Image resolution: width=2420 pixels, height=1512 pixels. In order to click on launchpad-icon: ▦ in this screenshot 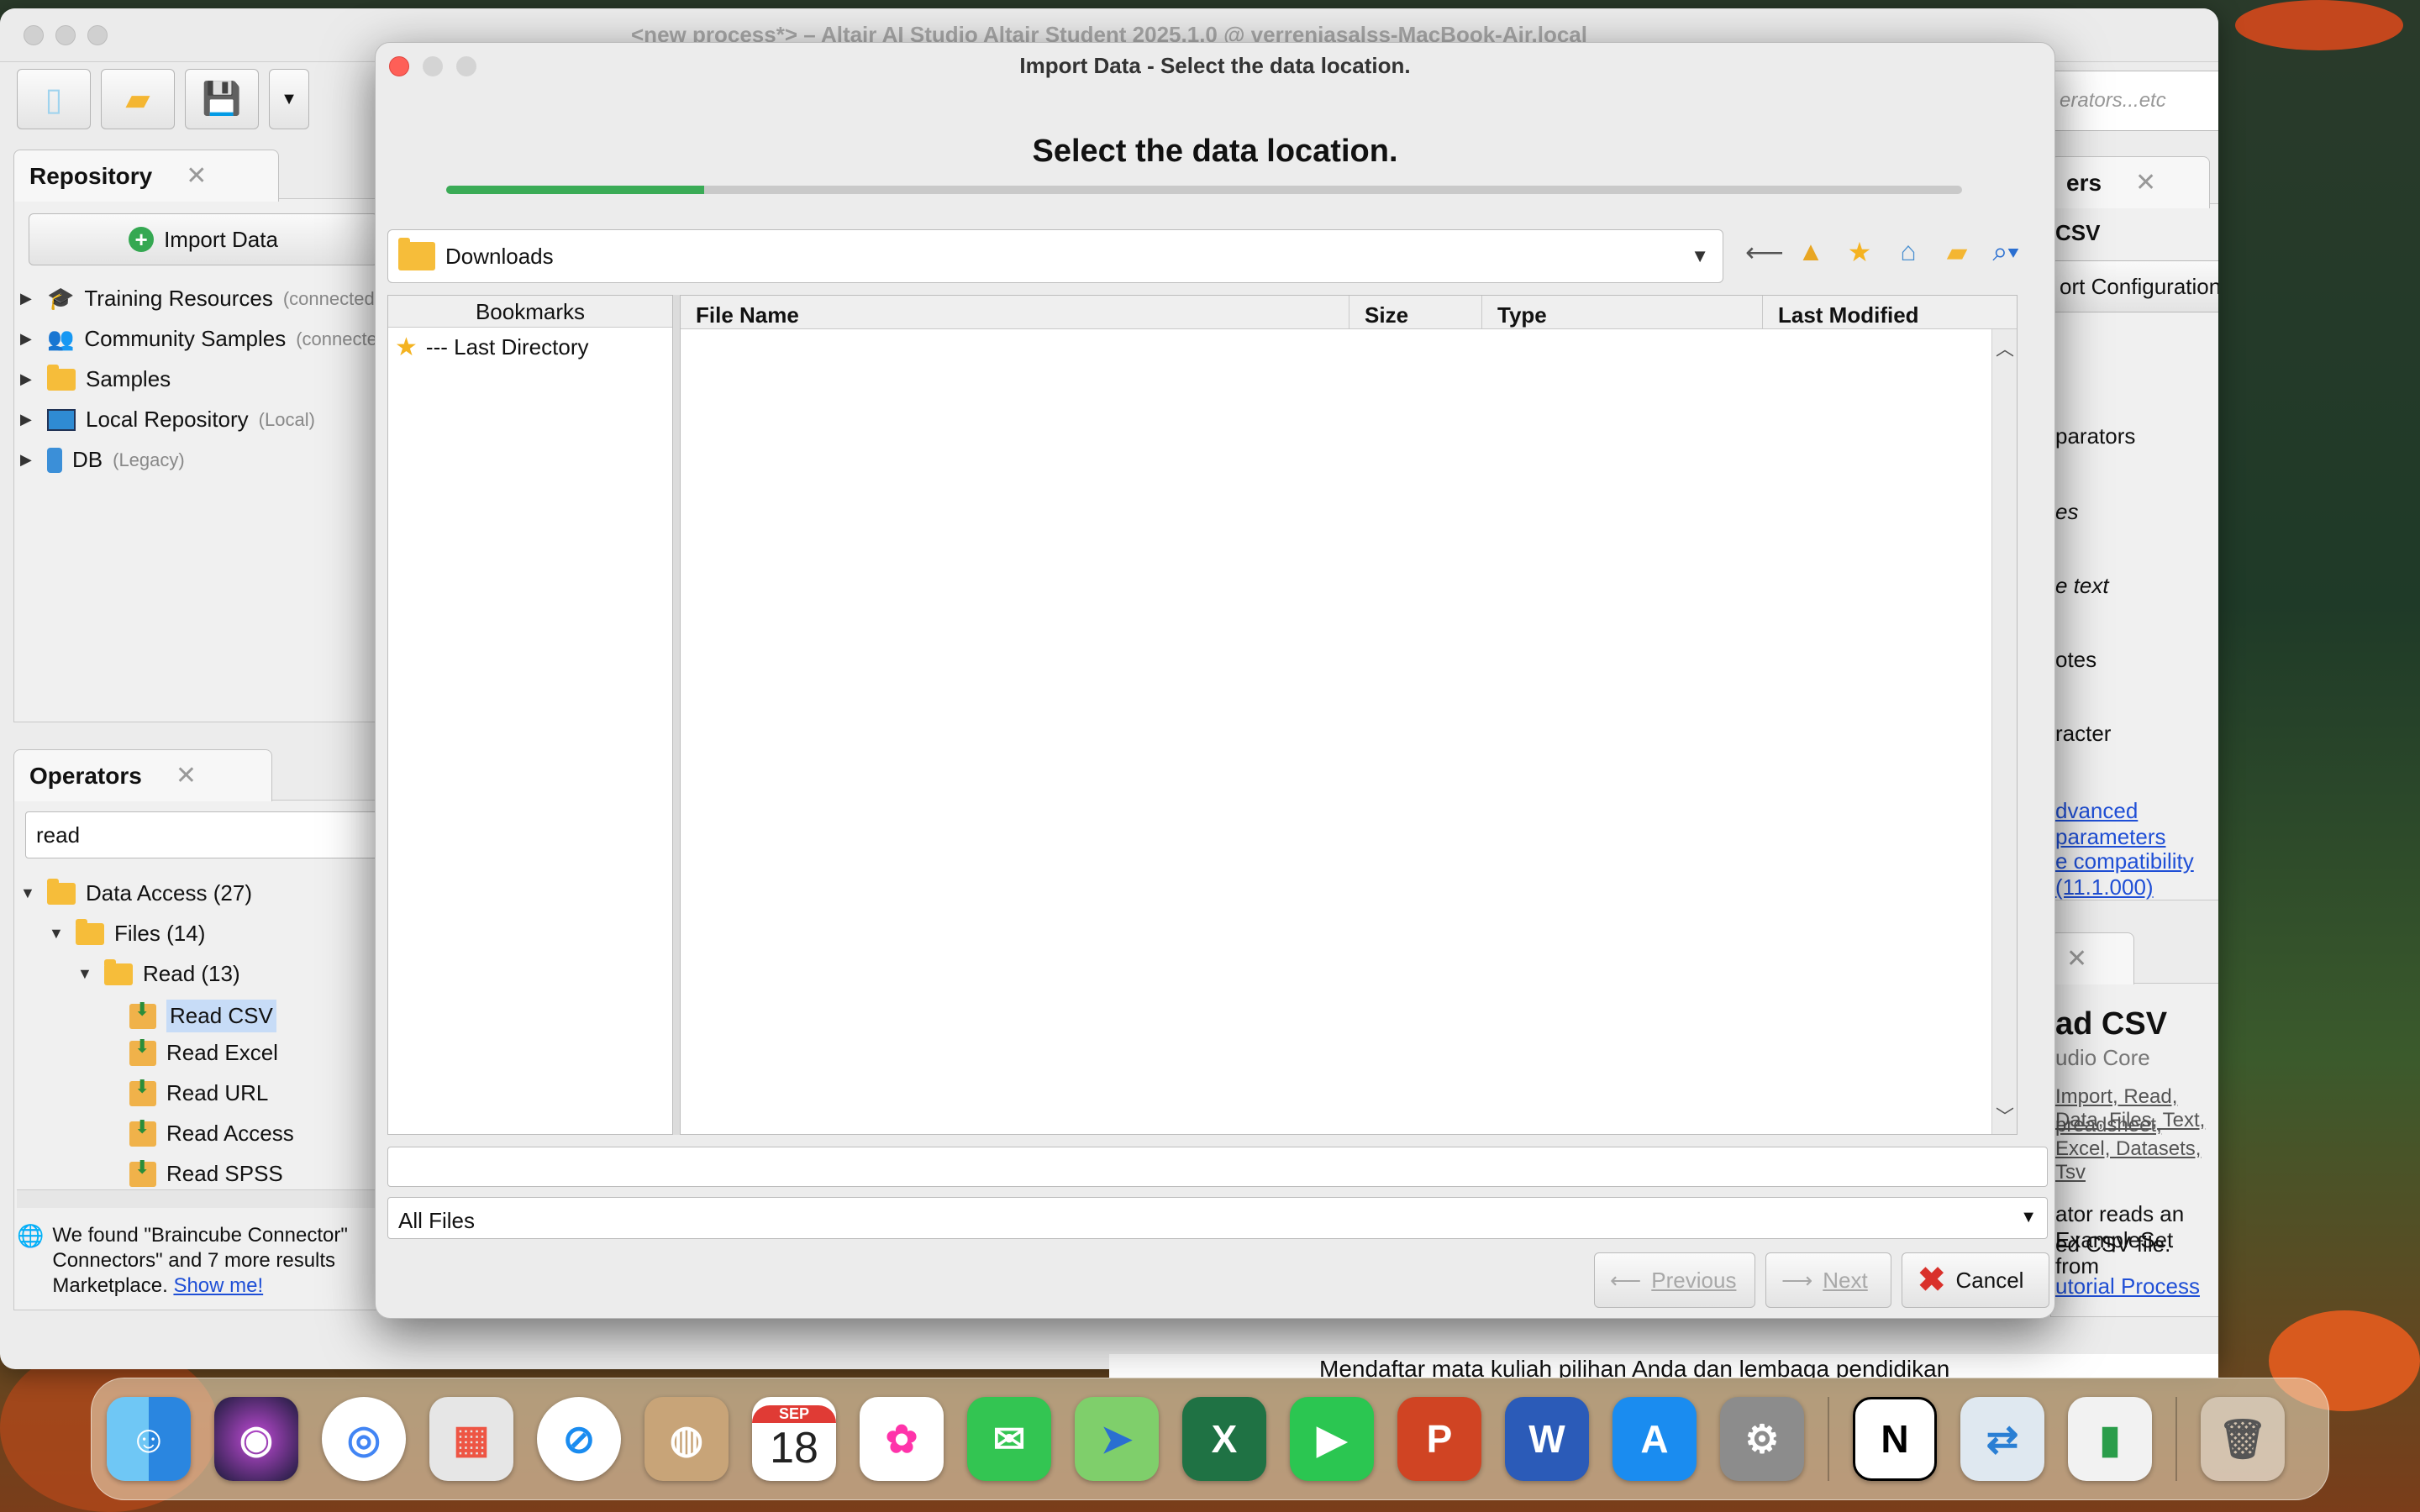, I will do `click(471, 1439)`.